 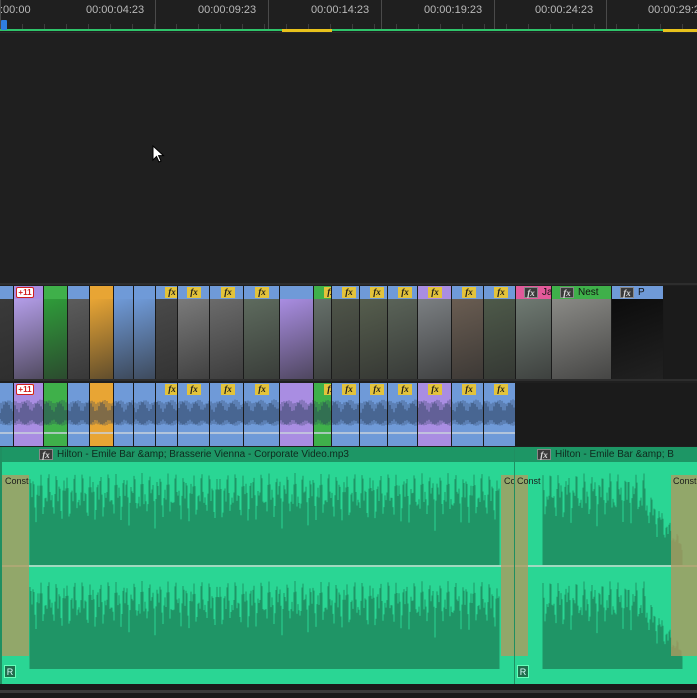 What do you see at coordinates (509, 481) in the screenshot?
I see `fade-type-label: Const` at bounding box center [509, 481].